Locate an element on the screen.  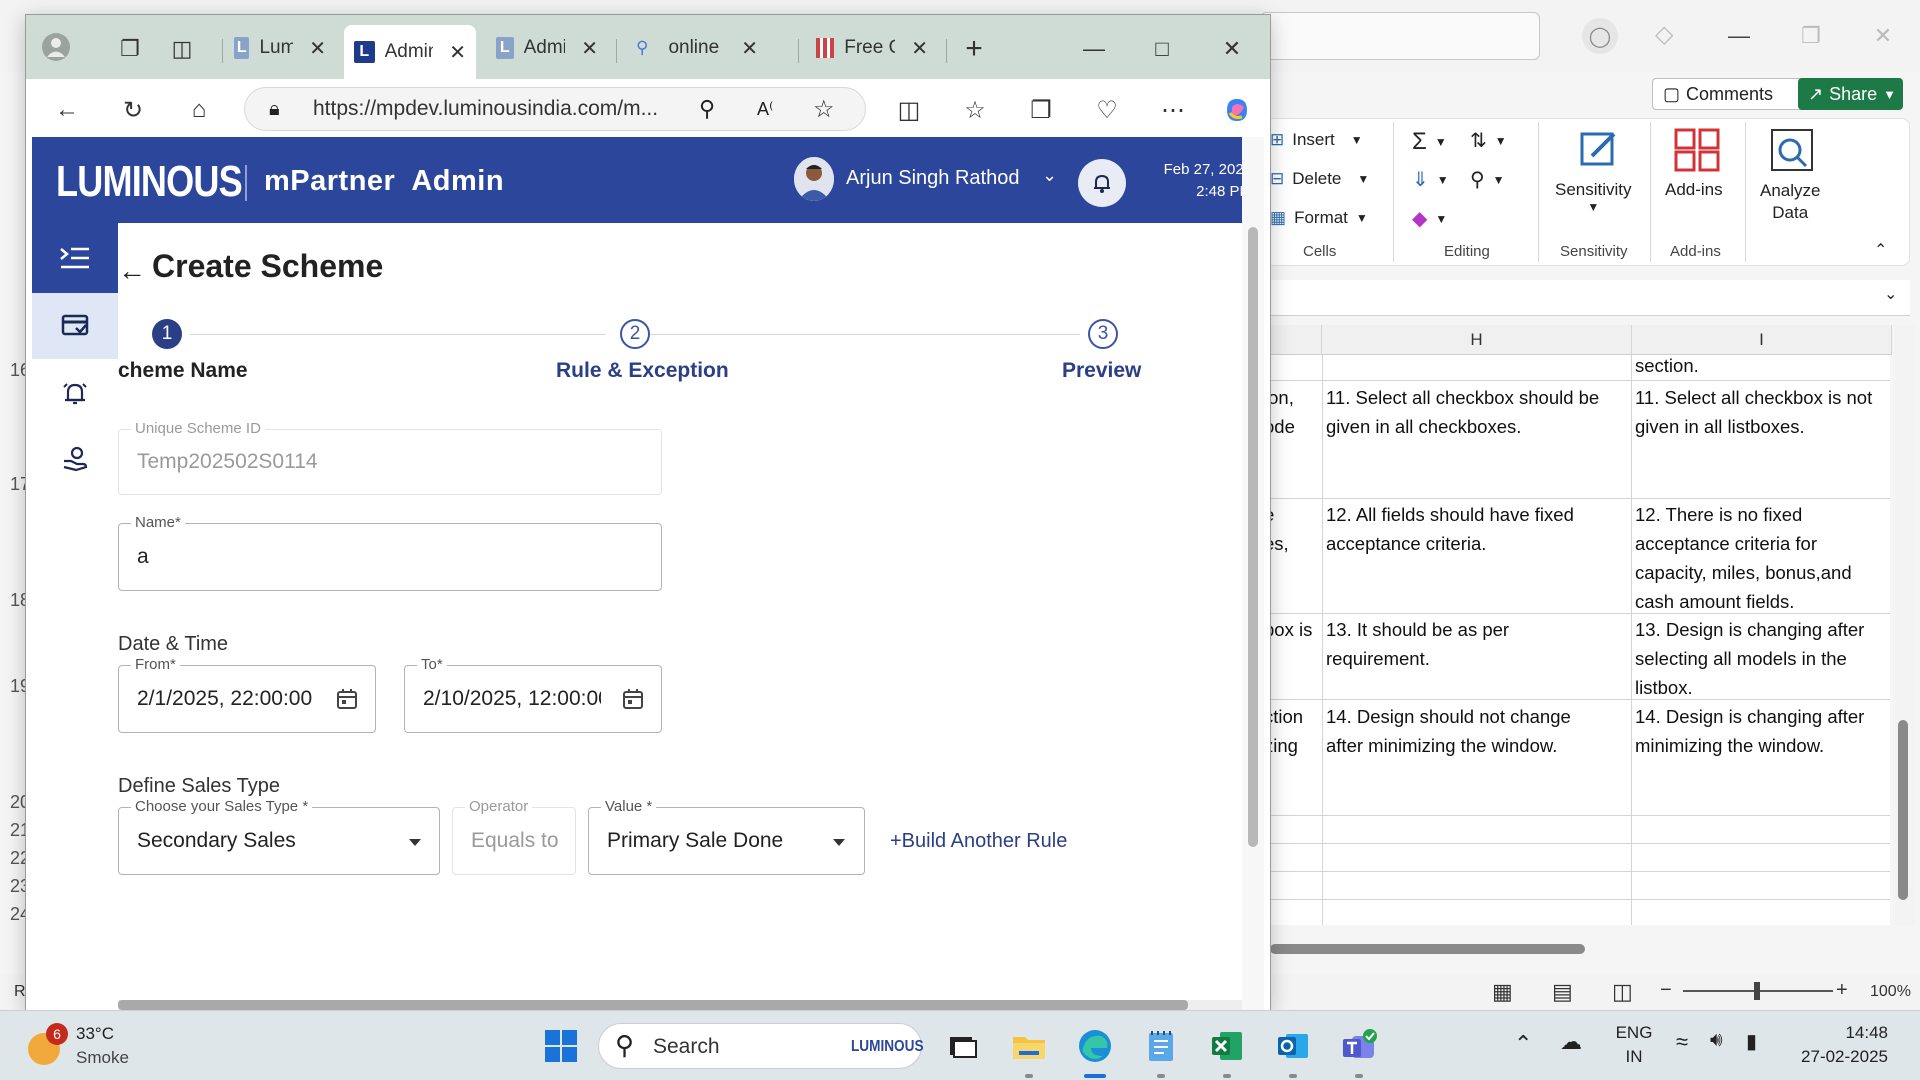
addins-button: Add-ins is located at coordinates (1694, 190).